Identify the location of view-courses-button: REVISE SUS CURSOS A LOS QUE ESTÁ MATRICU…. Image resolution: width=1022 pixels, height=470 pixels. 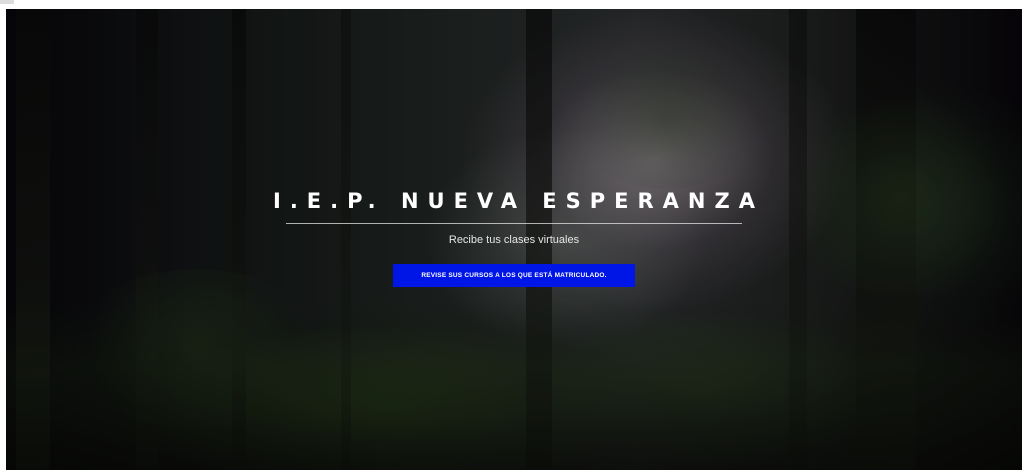
(514, 275).